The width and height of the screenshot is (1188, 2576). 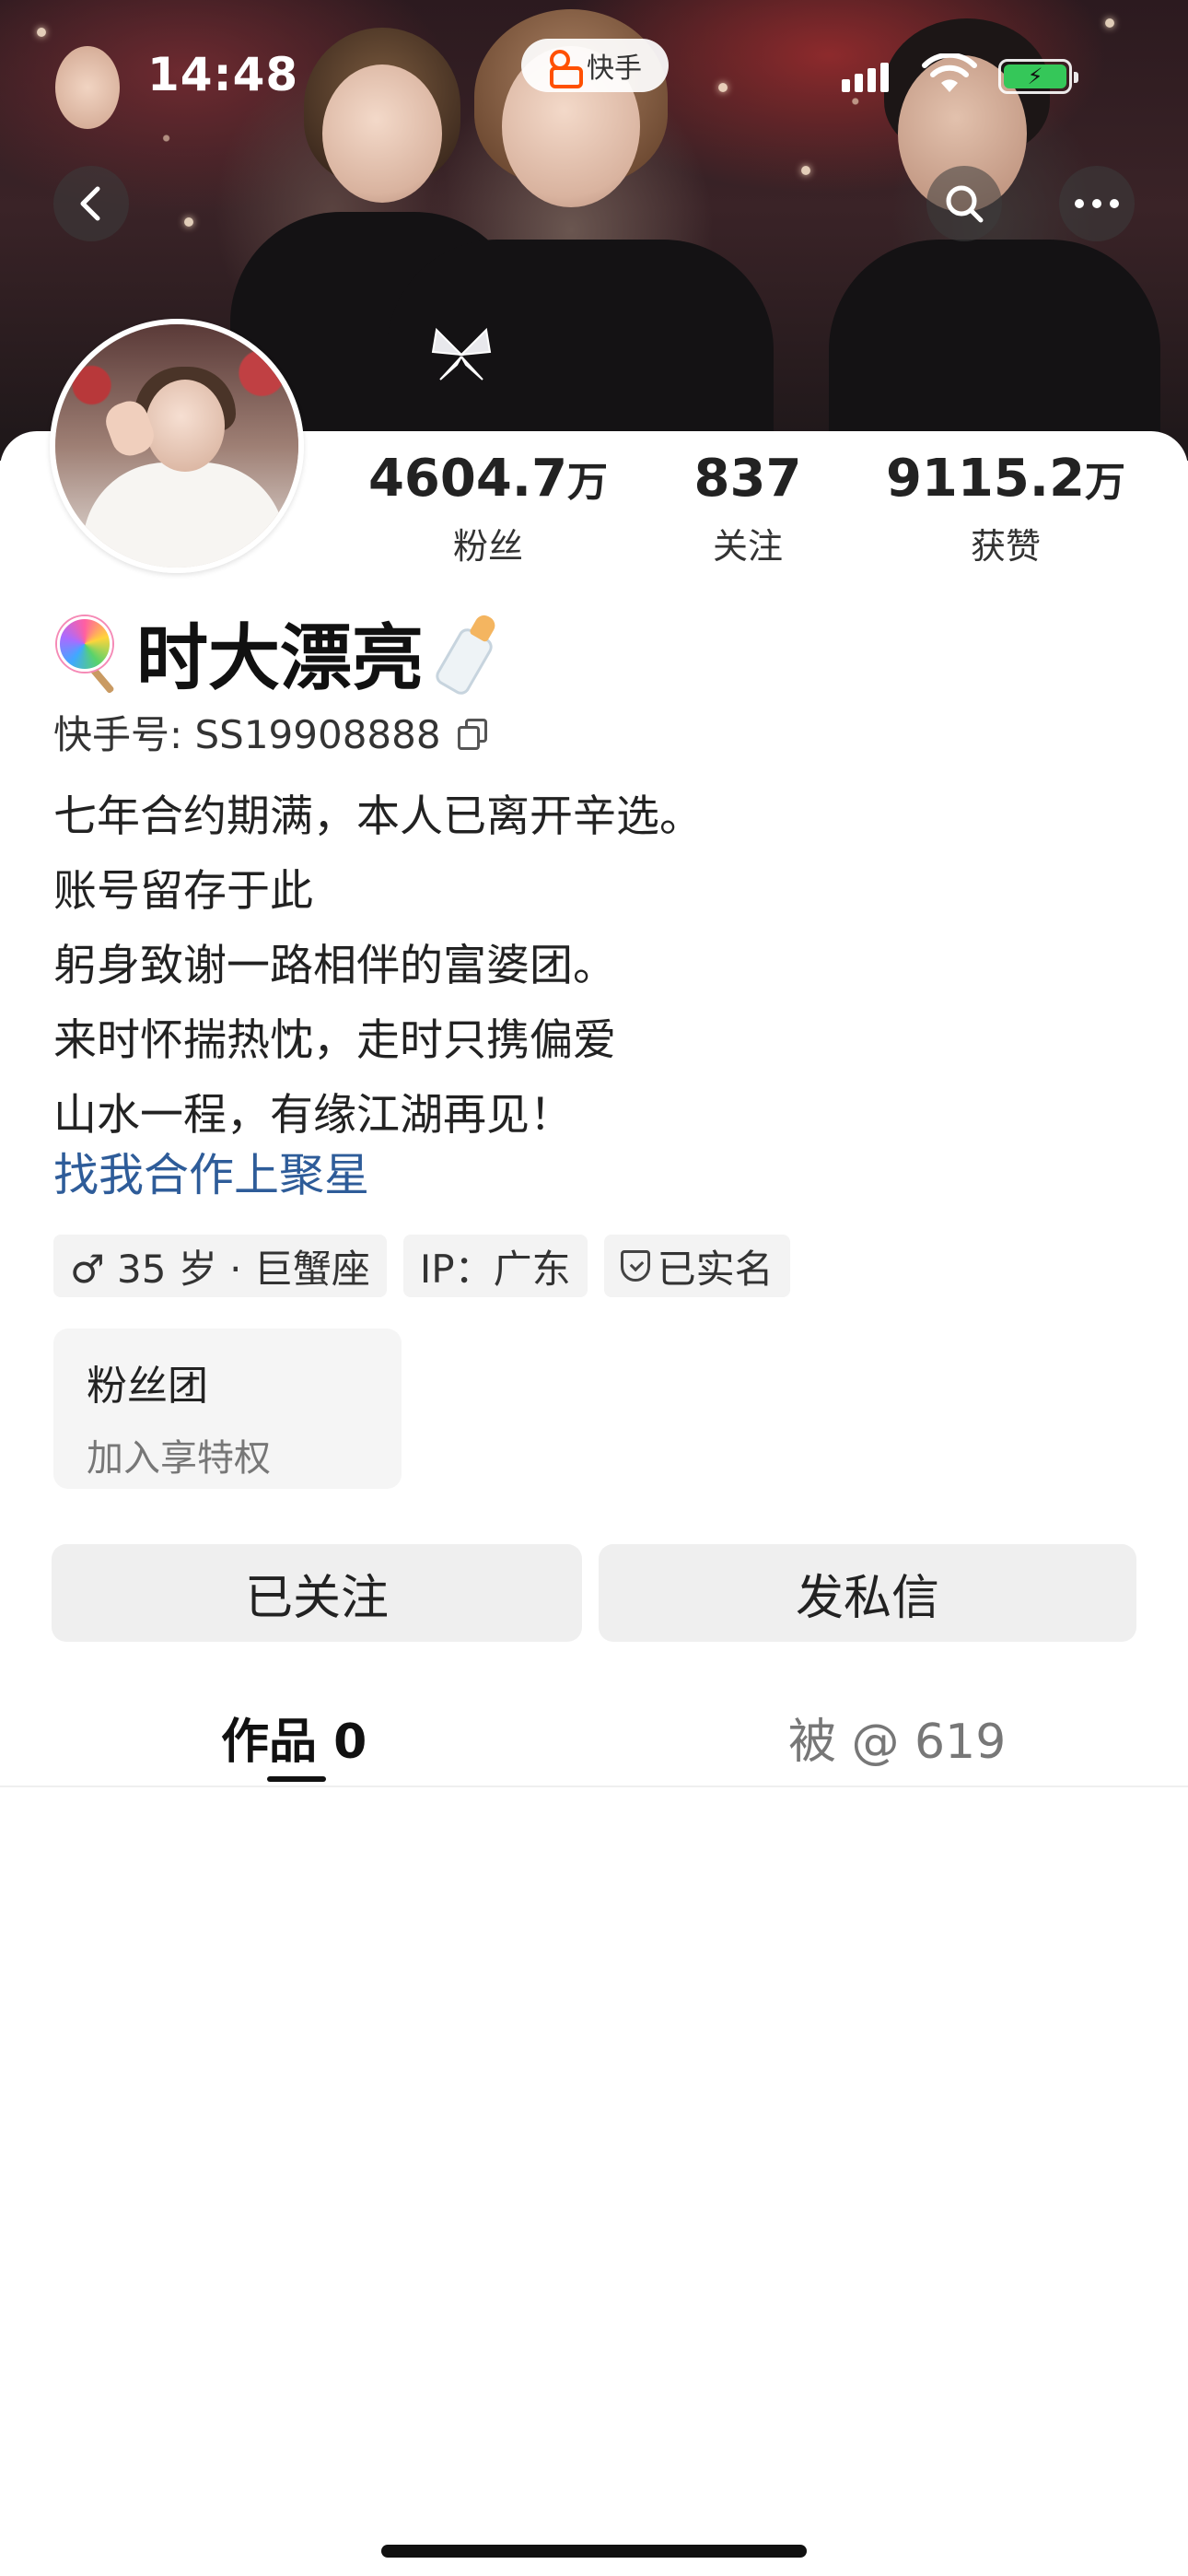 What do you see at coordinates (985, 479) in the screenshot?
I see `stat-likes-number: 9115.2` at bounding box center [985, 479].